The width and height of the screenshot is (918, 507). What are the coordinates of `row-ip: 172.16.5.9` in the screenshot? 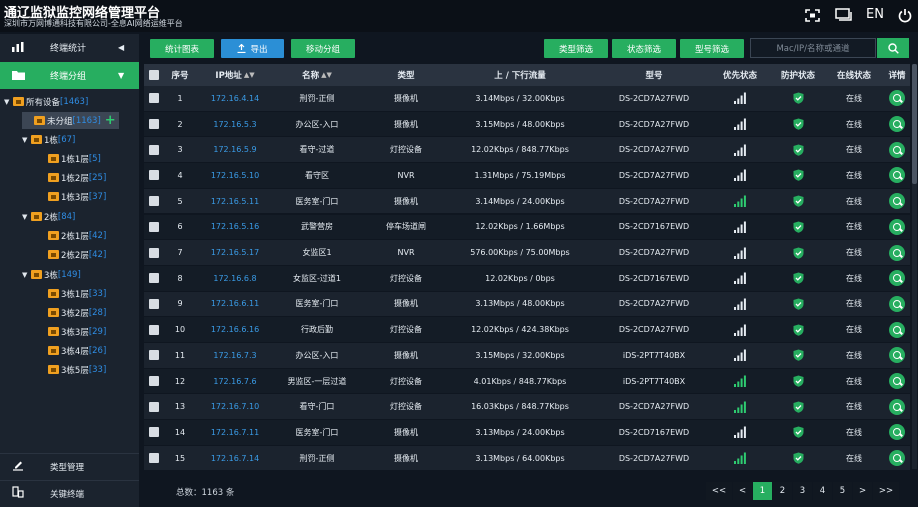 It's located at (235, 149).